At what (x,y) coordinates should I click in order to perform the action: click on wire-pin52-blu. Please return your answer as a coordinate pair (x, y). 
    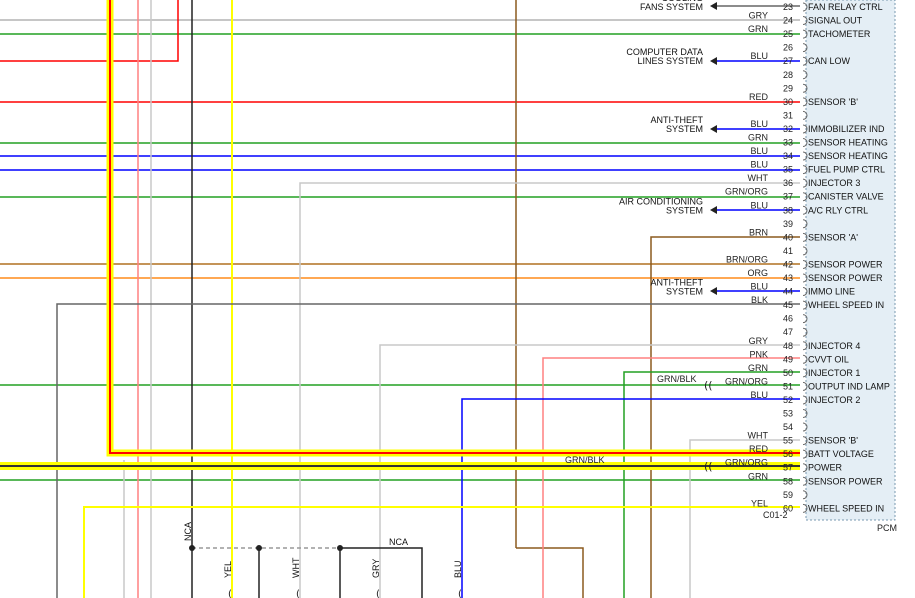
    Looking at the image, I should click on (630, 498).